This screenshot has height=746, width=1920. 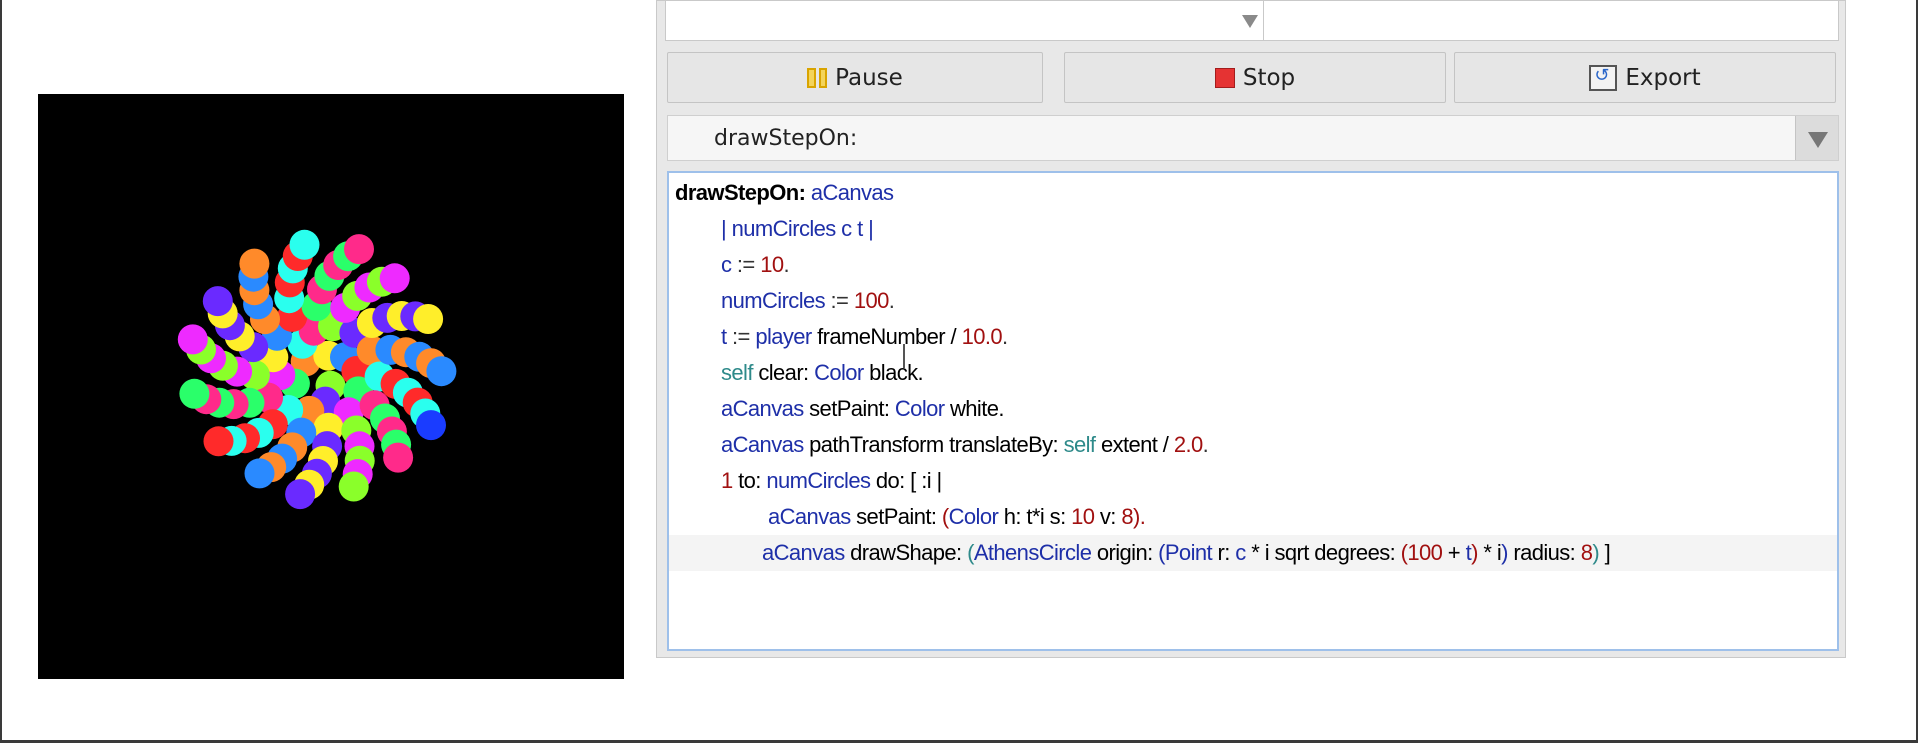 I want to click on top-left-pane, so click(x=965, y=21).